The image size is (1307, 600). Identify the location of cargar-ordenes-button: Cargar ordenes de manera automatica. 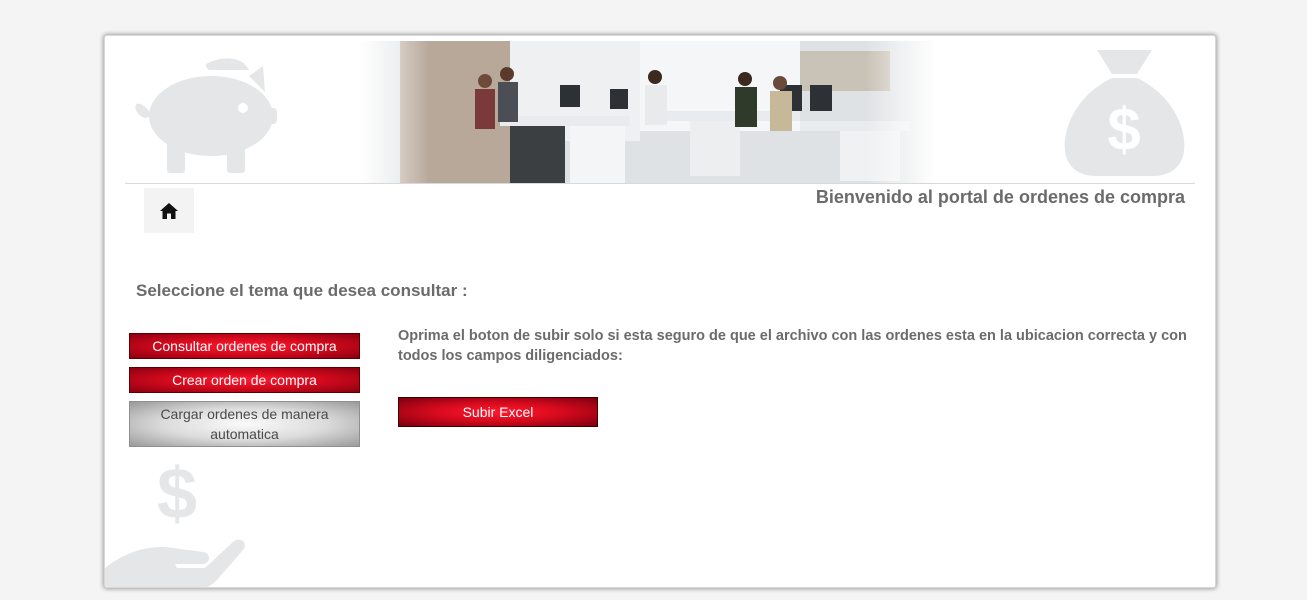
(244, 424).